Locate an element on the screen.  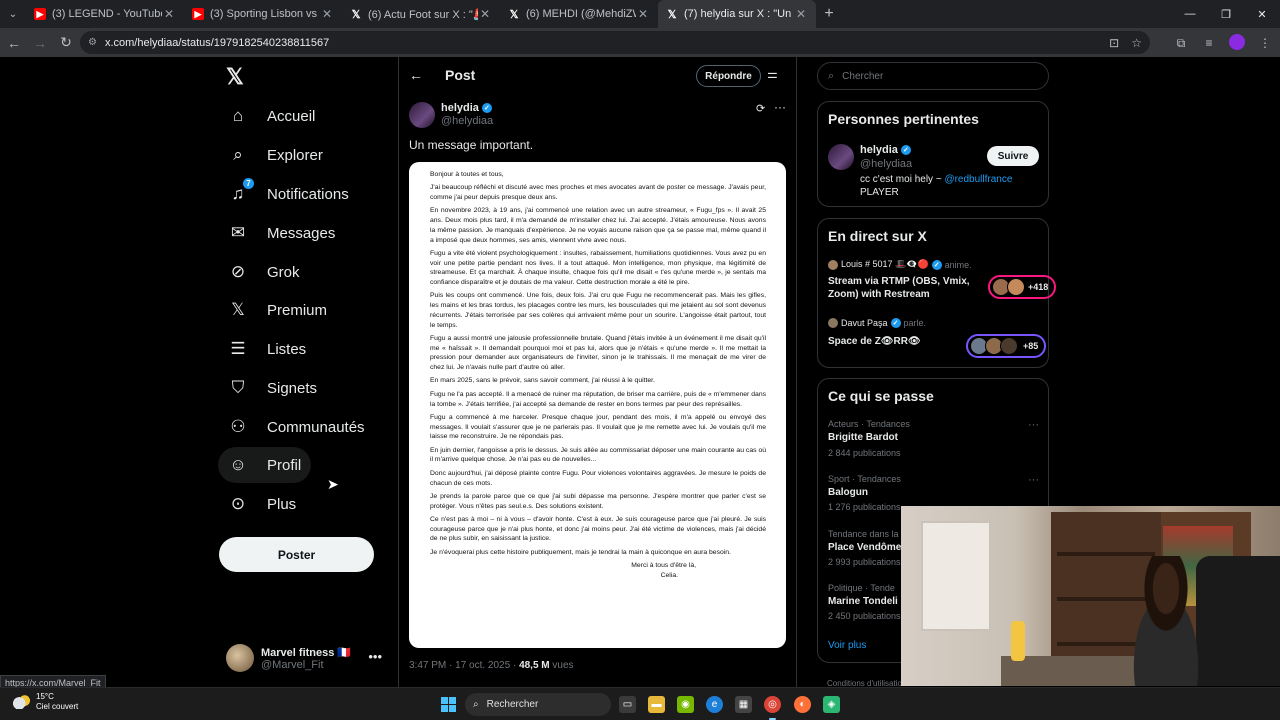
search-input: ⌕ Chercher is located at coordinates (933, 76).